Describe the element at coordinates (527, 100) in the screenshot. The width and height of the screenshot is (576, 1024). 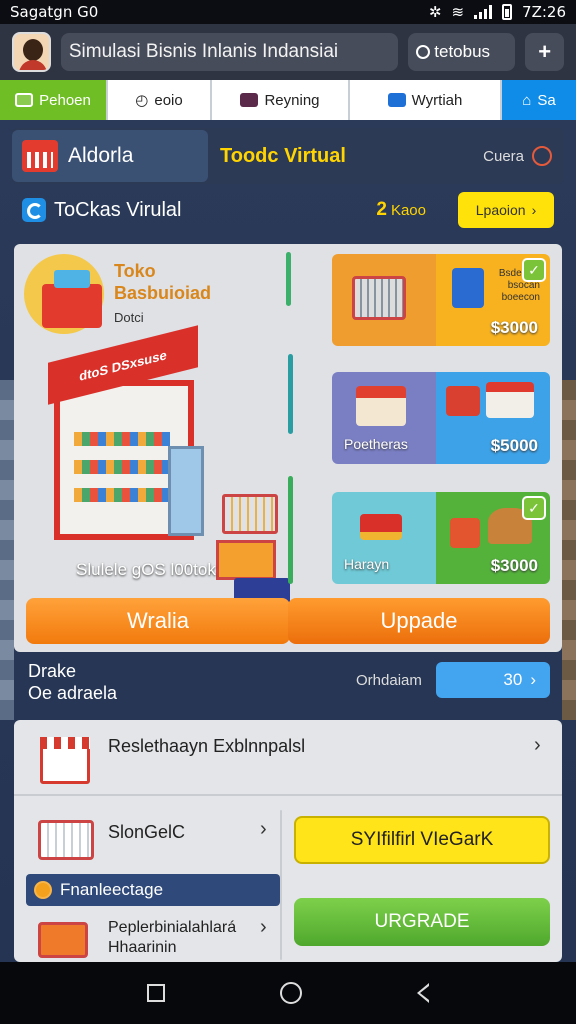
I see `home-icon: ⌂` at that location.